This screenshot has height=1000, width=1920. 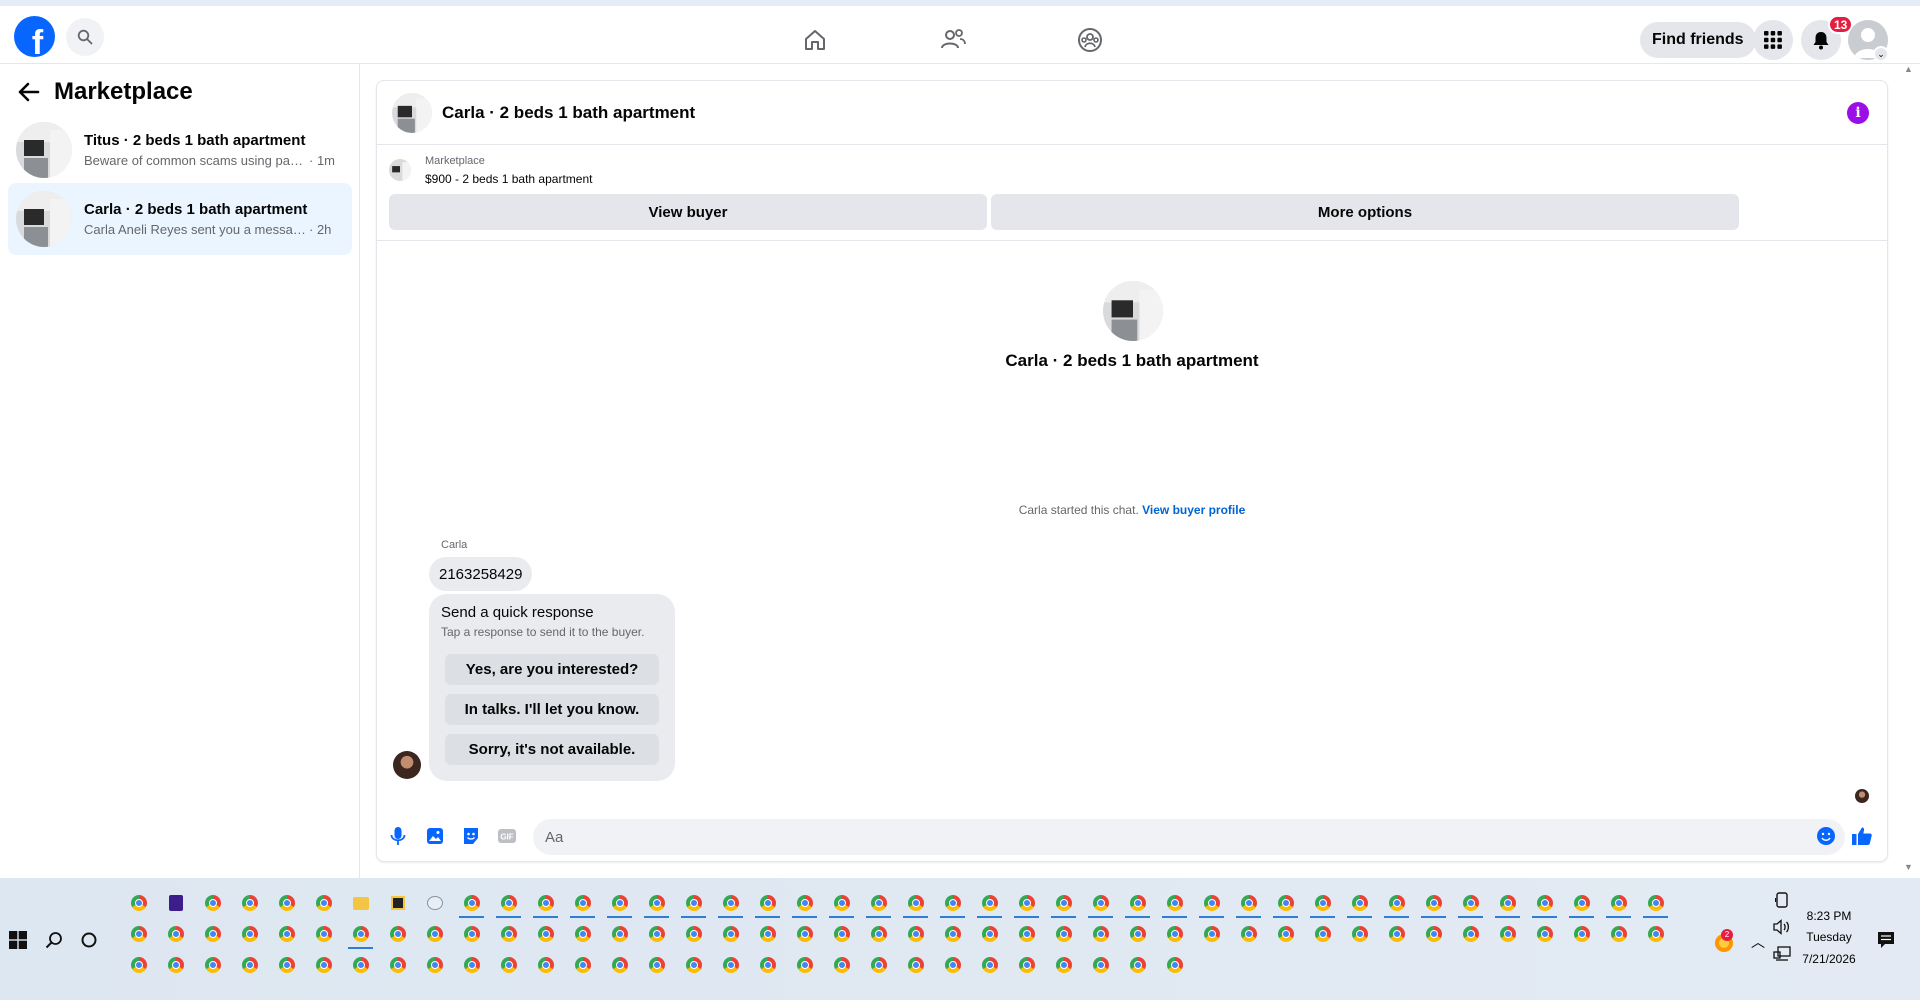 I want to click on view-buyer-button: View buyer, so click(x=688, y=212).